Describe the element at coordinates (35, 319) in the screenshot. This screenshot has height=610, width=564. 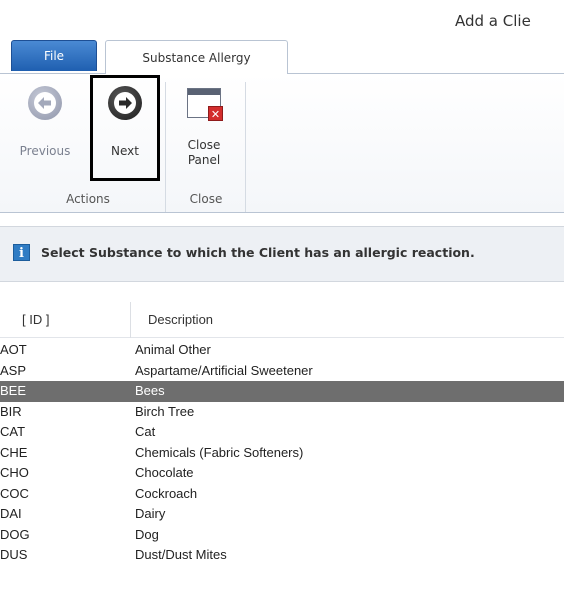
I see `column-header-id: [ ID ]` at that location.